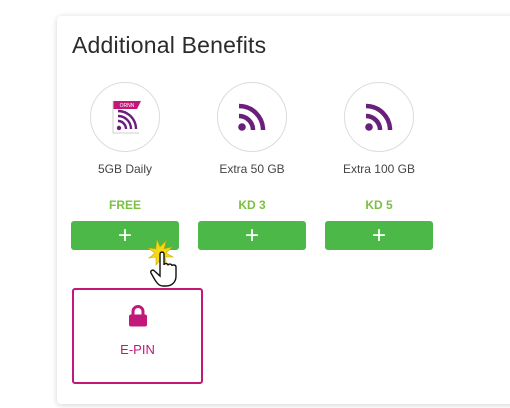  I want to click on wifi-badge-icon: ORNN, so click(126, 117).